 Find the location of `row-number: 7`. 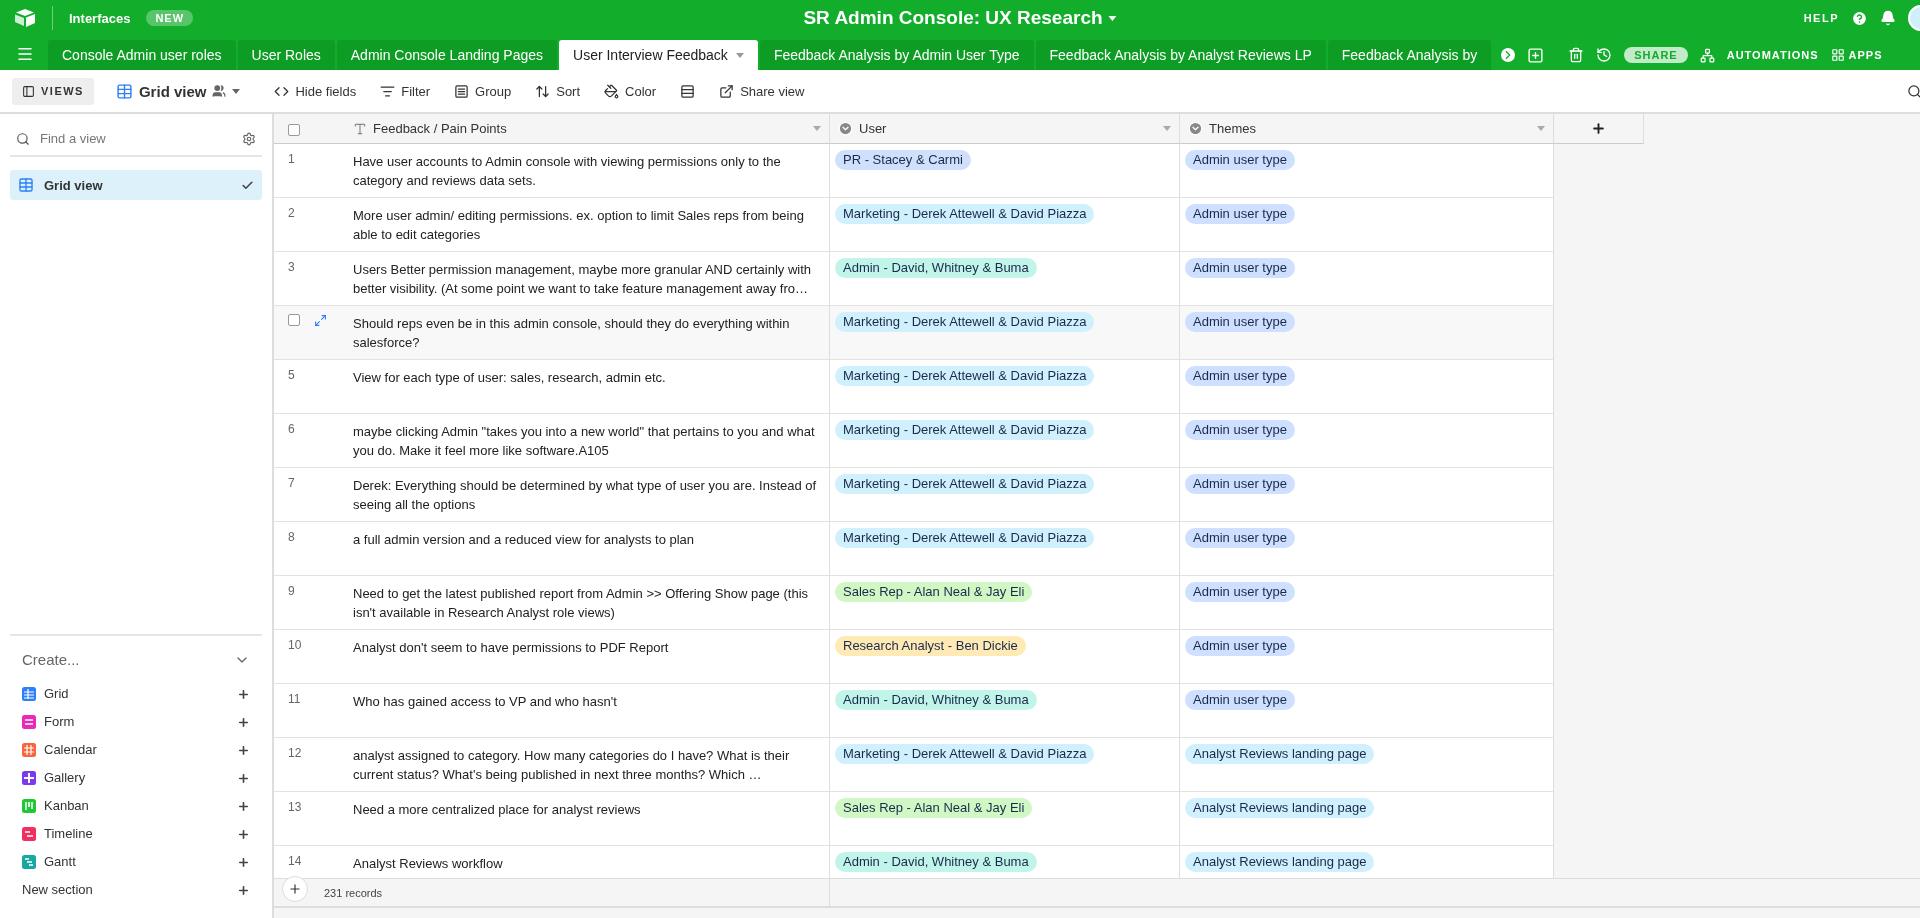

row-number: 7 is located at coordinates (291, 483).